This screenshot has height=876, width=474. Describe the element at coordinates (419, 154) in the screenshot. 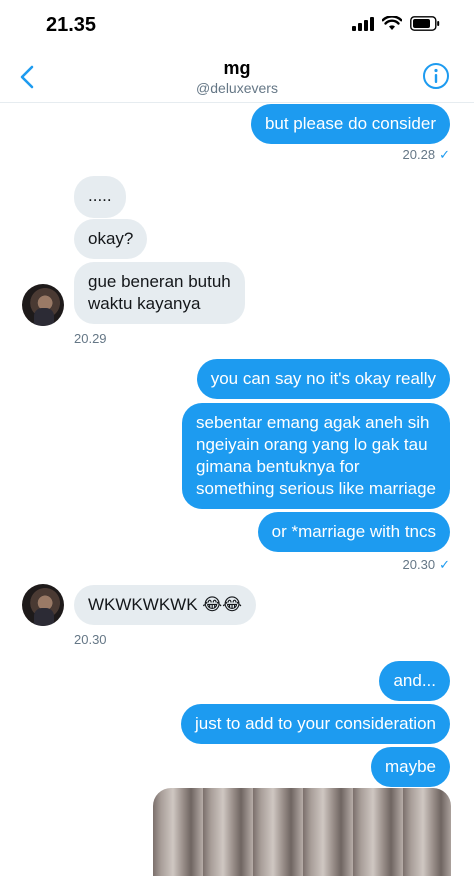

I see `timestamp-text: 20.28` at that location.